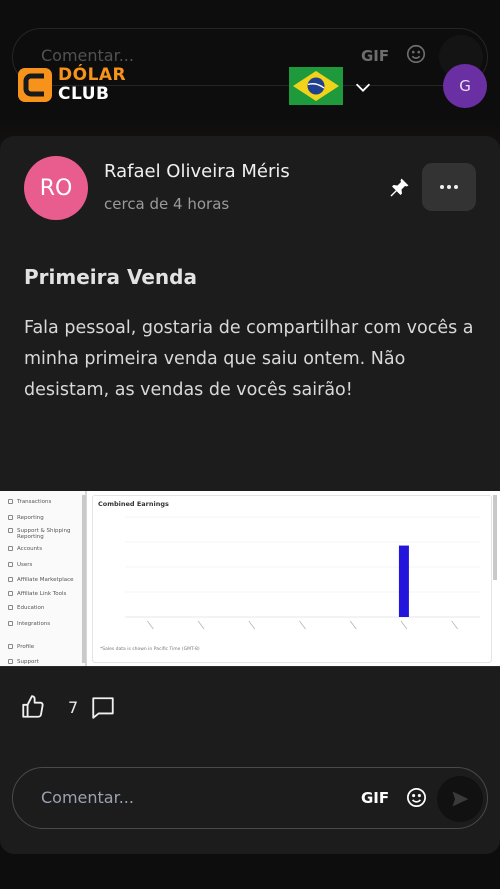 This screenshot has height=889, width=500. Describe the element at coordinates (250, 798) in the screenshot. I see `comment-bar: Comentar... GIF` at that location.